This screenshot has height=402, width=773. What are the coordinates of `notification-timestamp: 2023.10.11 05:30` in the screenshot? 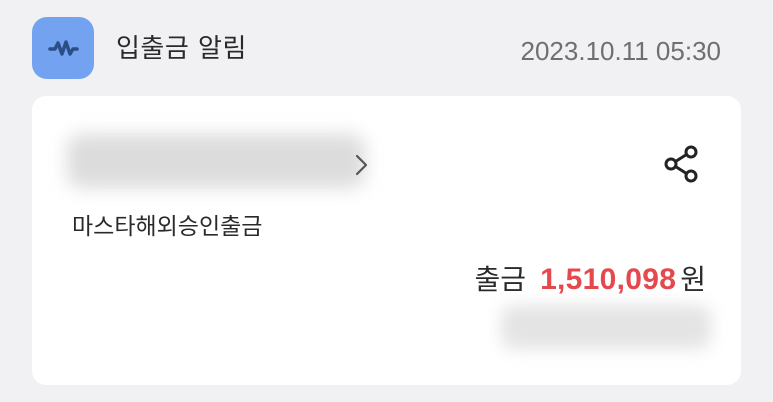 It's located at (620, 51).